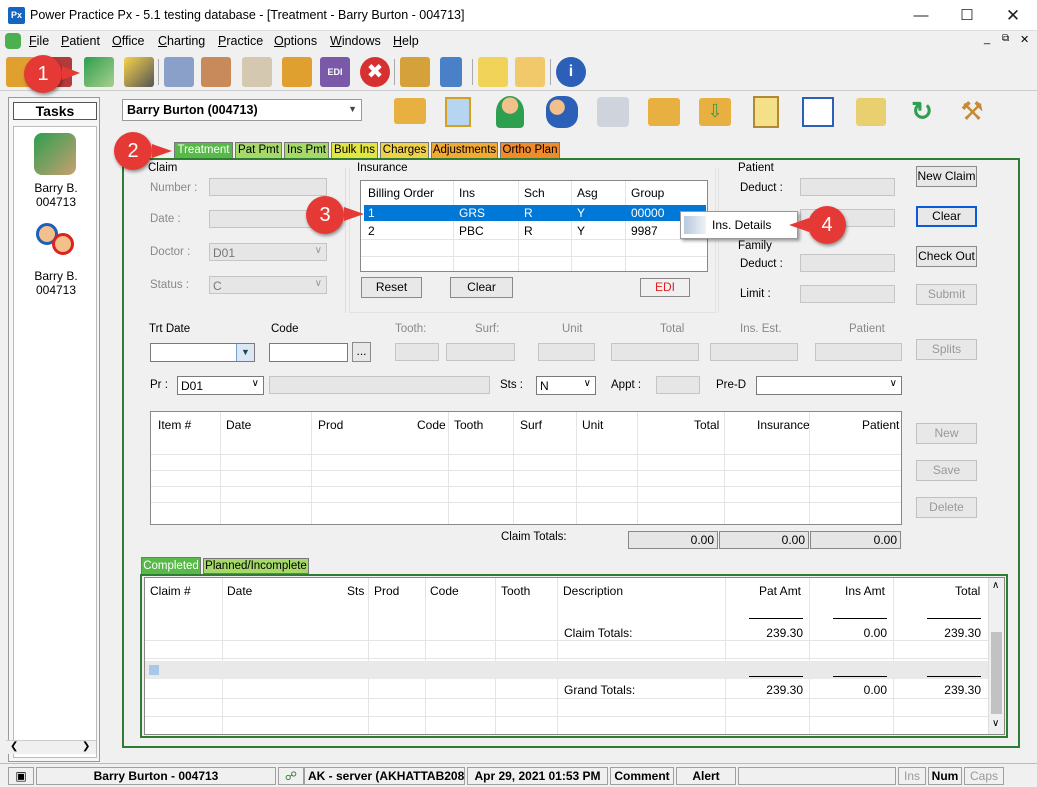  Describe the element at coordinates (996, 673) in the screenshot. I see `scroll-thumb` at that location.